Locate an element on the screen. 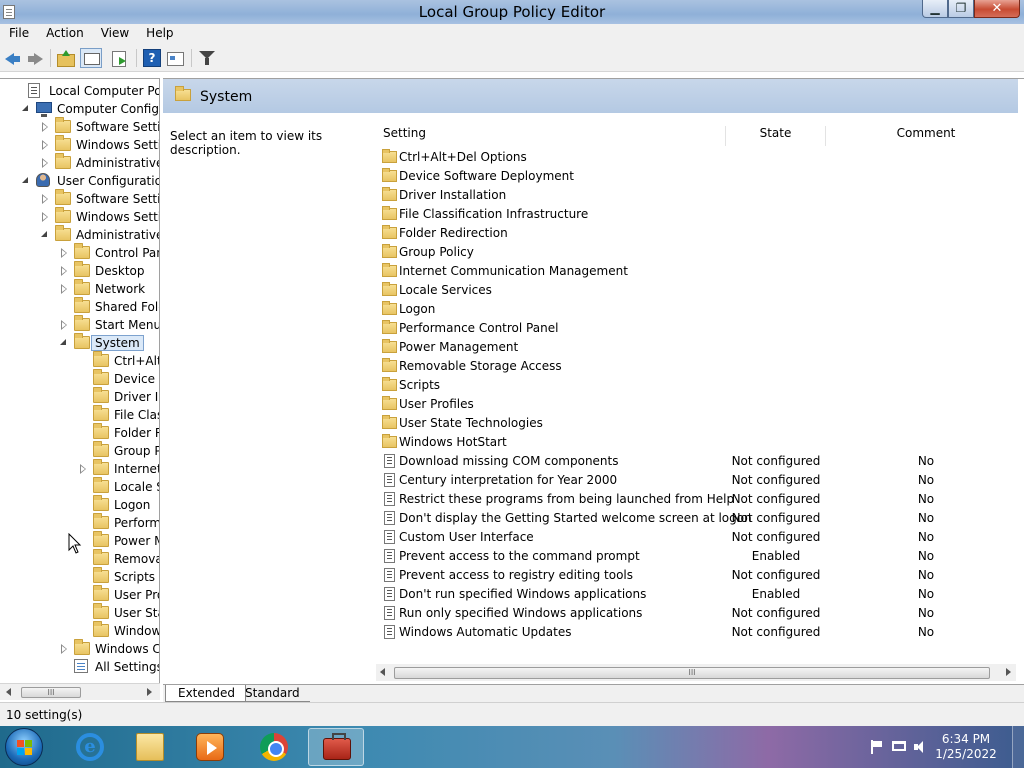 The image size is (1024, 768). list-folder-row: Logon is located at coordinates (696, 309).